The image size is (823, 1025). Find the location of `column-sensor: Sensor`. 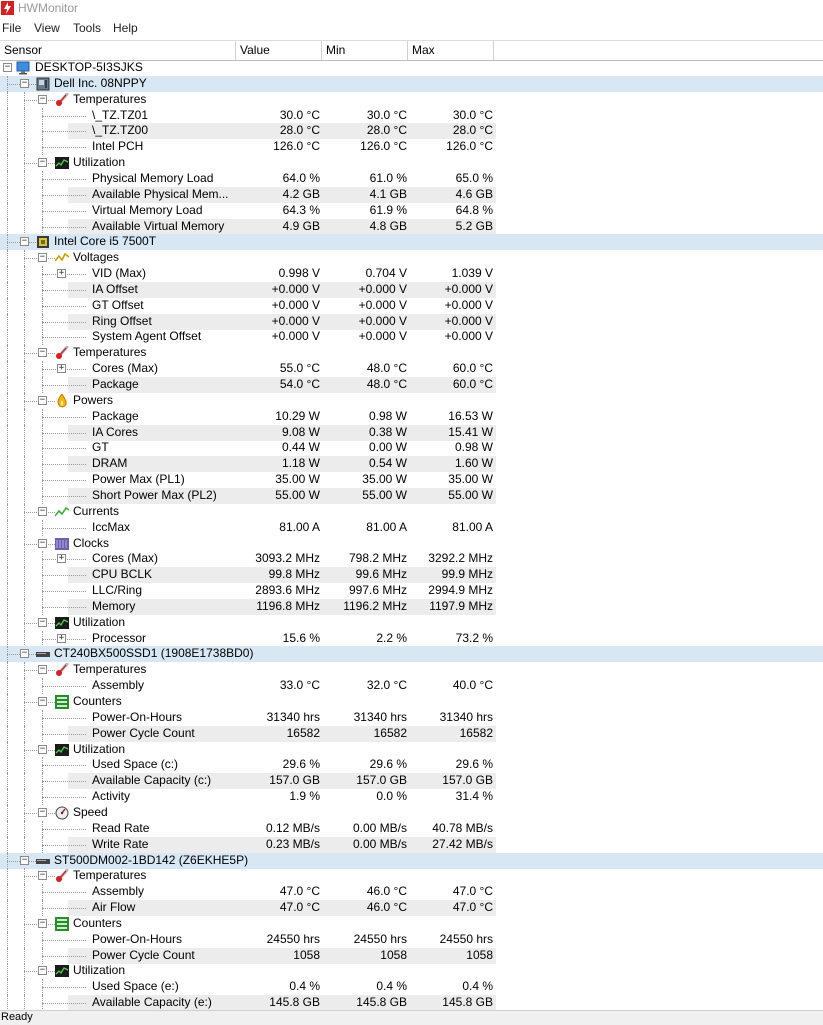

column-sensor: Sensor is located at coordinates (118, 50).